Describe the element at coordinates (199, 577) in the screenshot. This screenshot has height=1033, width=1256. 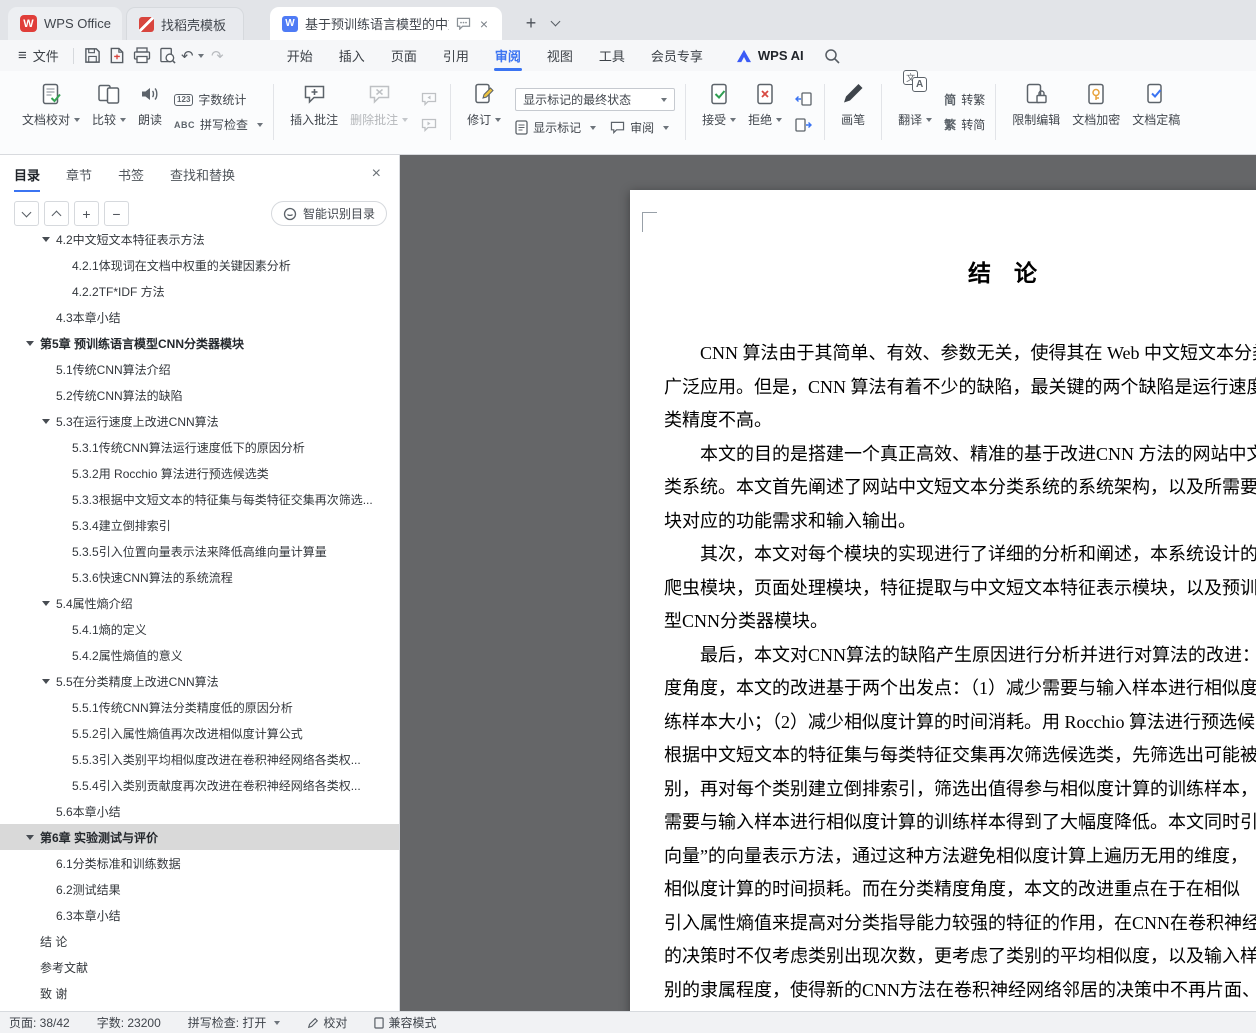
I see `toc-item: 5.3.6快速CNN算法的系统流程` at that location.